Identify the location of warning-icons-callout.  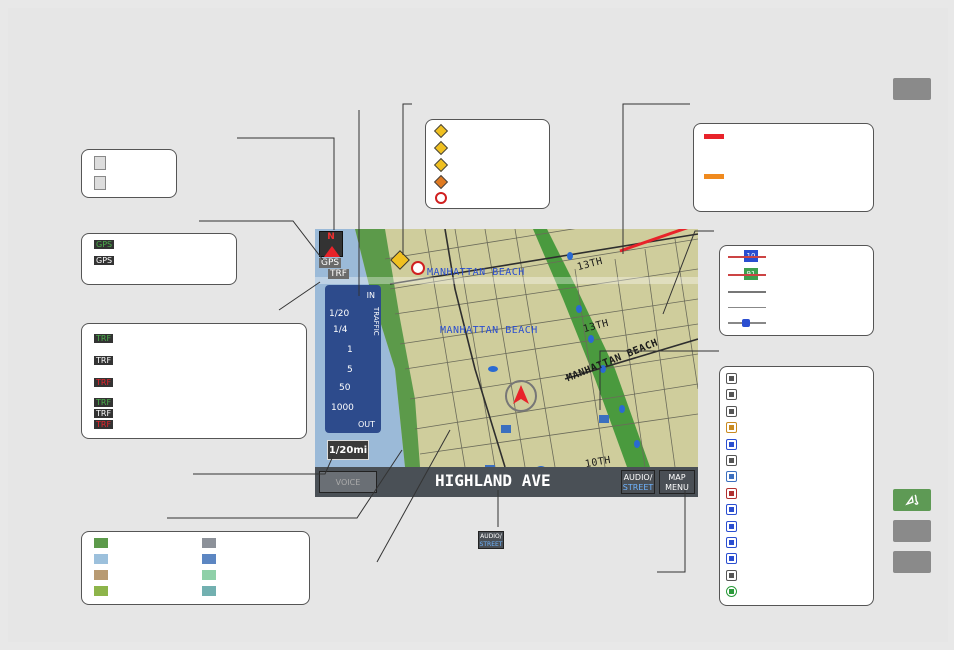
(487, 164).